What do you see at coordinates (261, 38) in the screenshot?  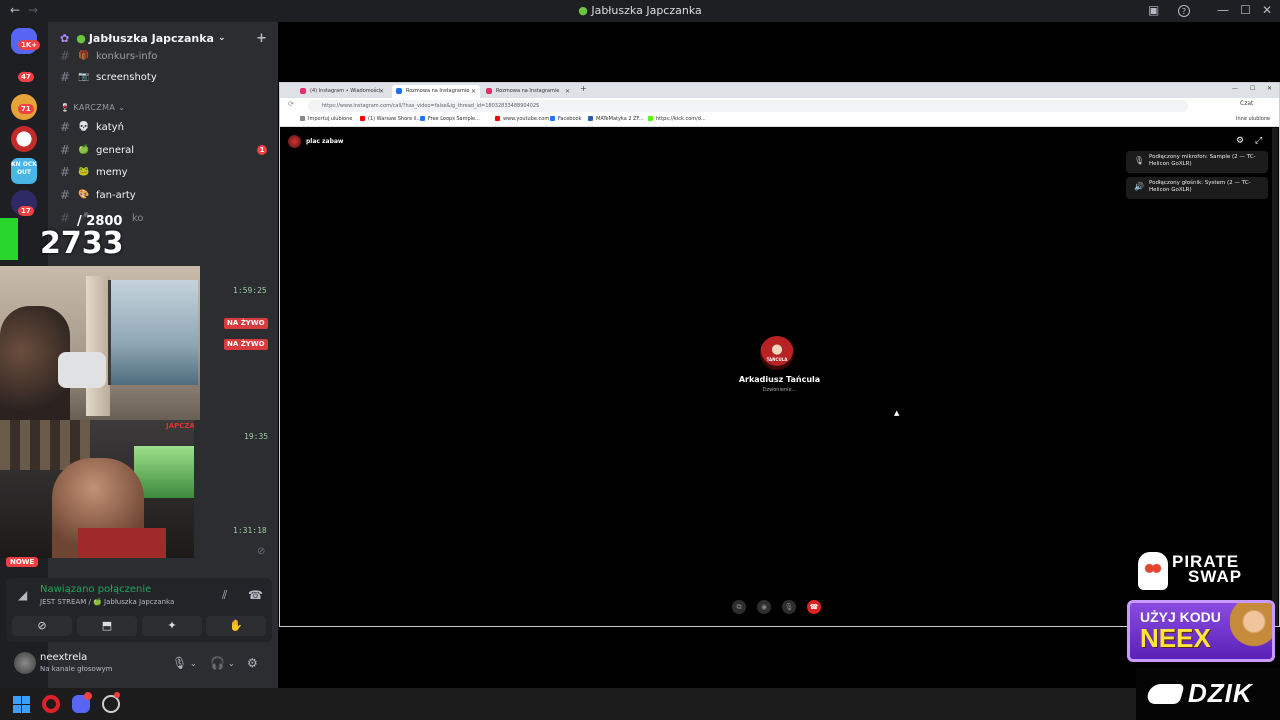 I see `add-member-icon: +` at bounding box center [261, 38].